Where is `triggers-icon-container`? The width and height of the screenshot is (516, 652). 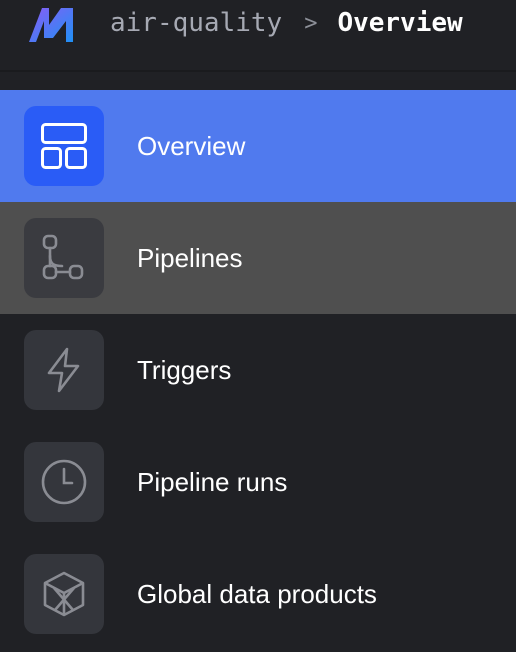
triggers-icon-container is located at coordinates (64, 370).